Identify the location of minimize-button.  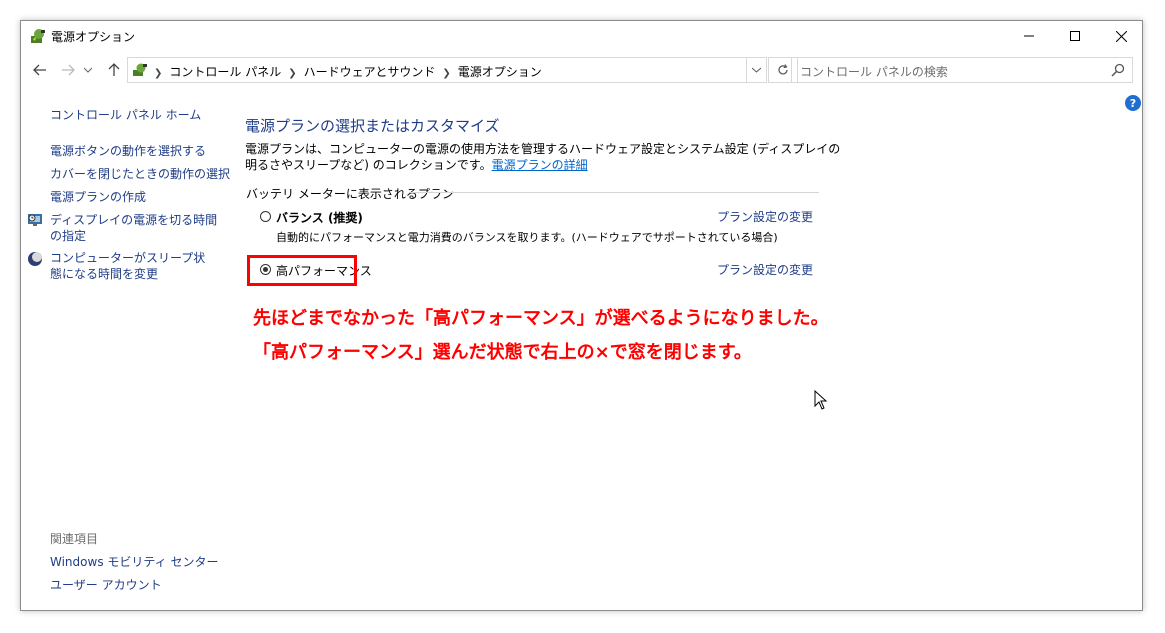
(1029, 36).